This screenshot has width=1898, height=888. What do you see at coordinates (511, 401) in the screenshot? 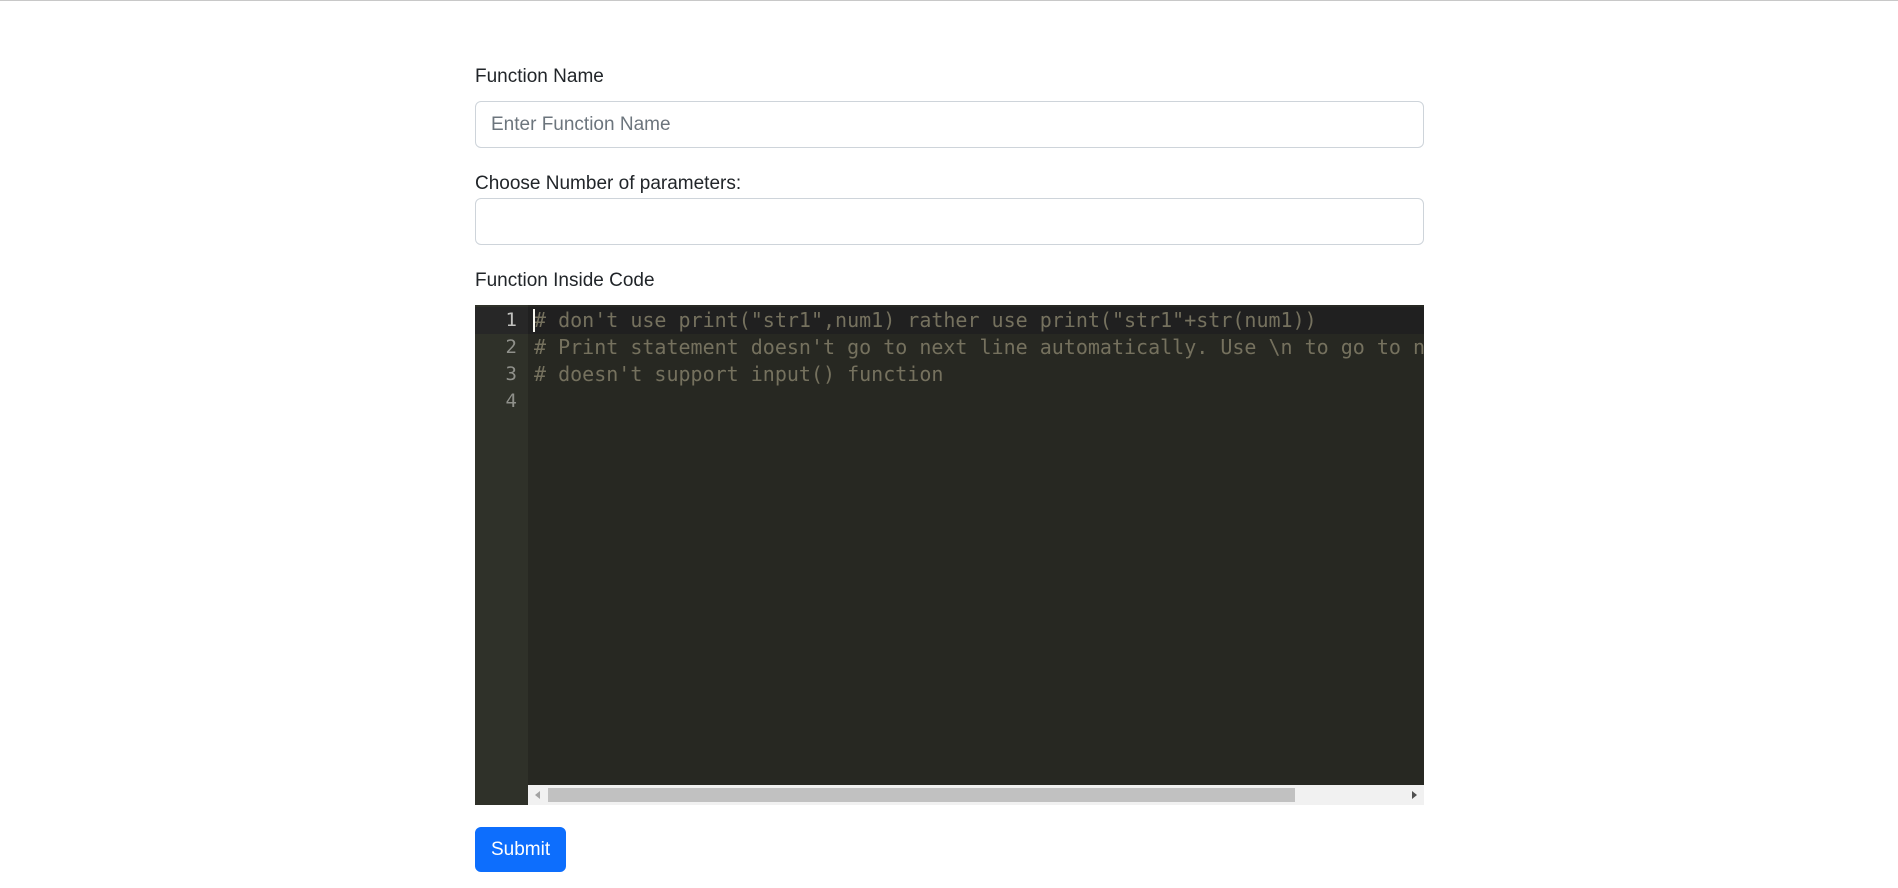
I see `line-number: 4` at bounding box center [511, 401].